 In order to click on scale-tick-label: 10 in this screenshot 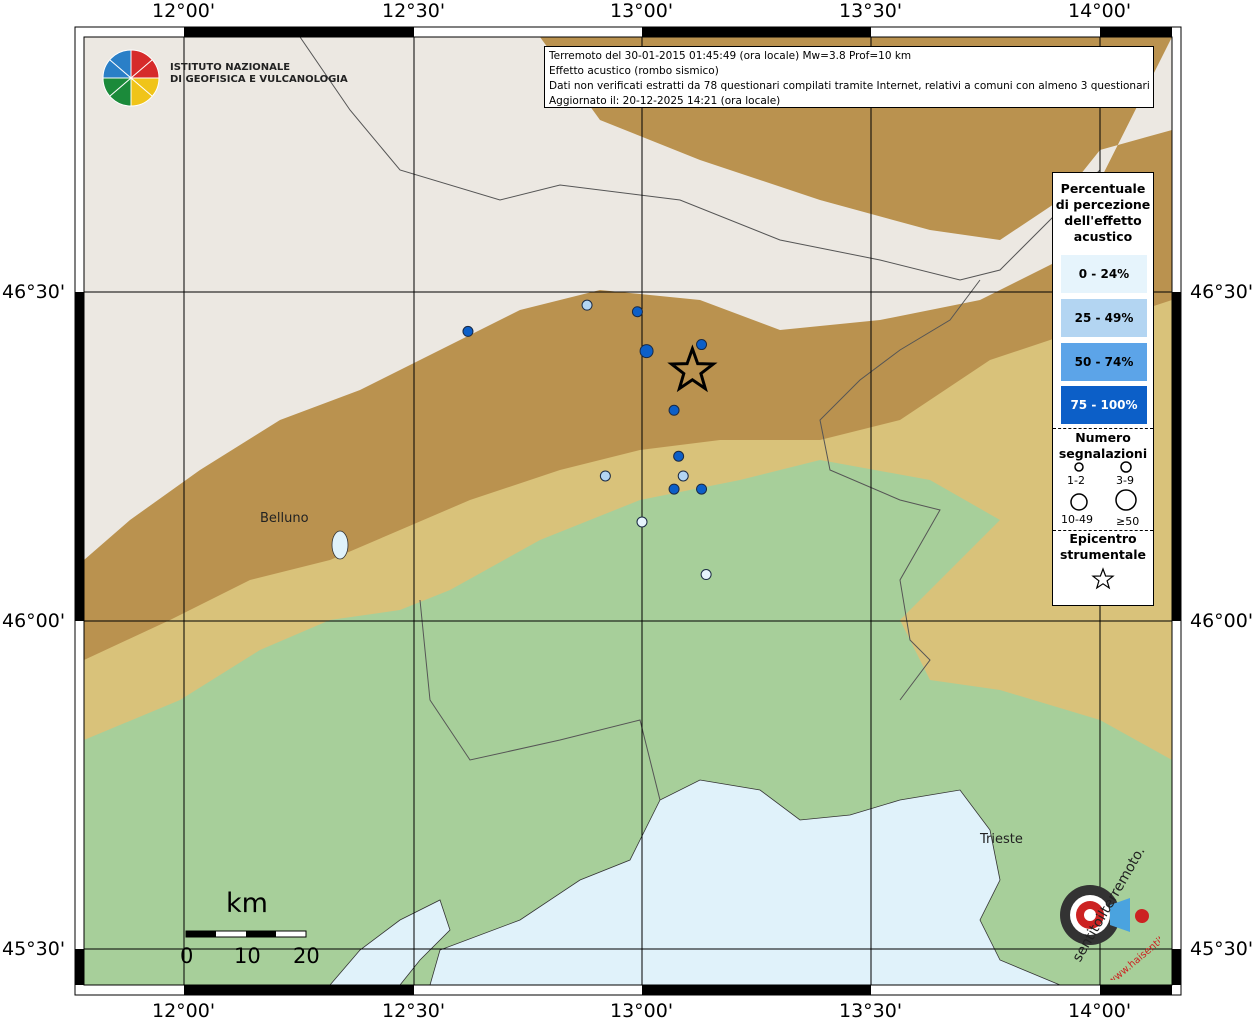, I will do `click(247, 956)`.